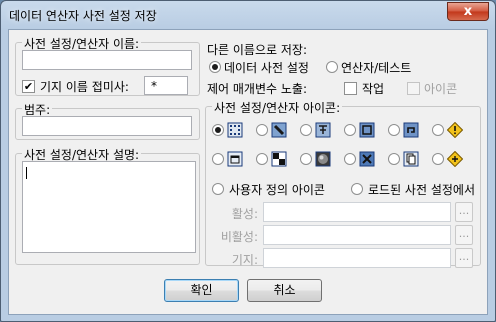 The height and width of the screenshot is (322, 496). I want to click on expose-task-label: 작업, so click(373, 89).